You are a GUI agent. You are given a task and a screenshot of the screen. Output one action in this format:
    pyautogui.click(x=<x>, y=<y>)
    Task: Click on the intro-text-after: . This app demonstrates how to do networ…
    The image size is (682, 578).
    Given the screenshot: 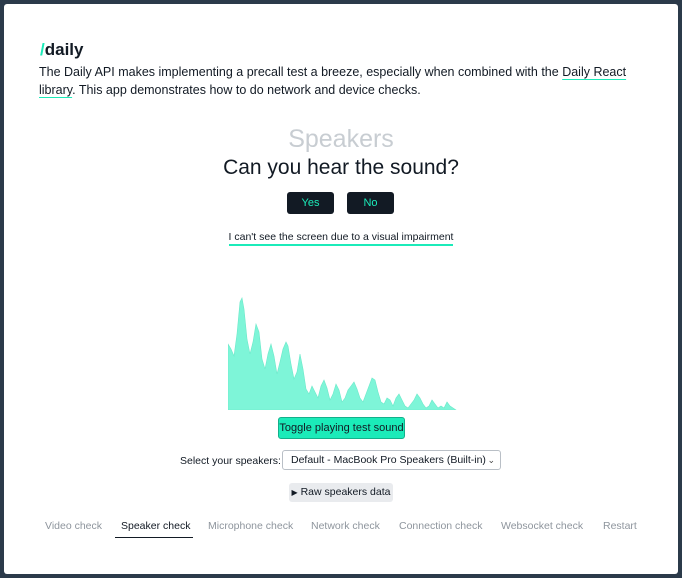 What is the action you would take?
    pyautogui.click(x=246, y=90)
    